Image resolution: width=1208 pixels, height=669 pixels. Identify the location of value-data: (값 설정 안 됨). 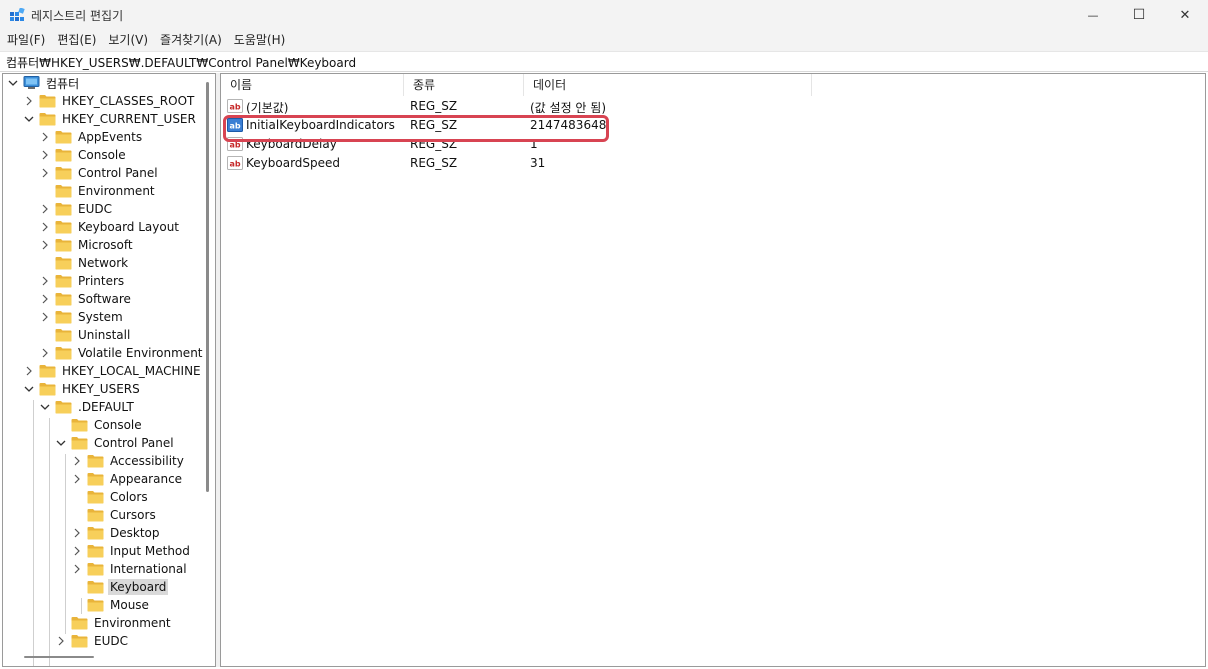
(568, 108).